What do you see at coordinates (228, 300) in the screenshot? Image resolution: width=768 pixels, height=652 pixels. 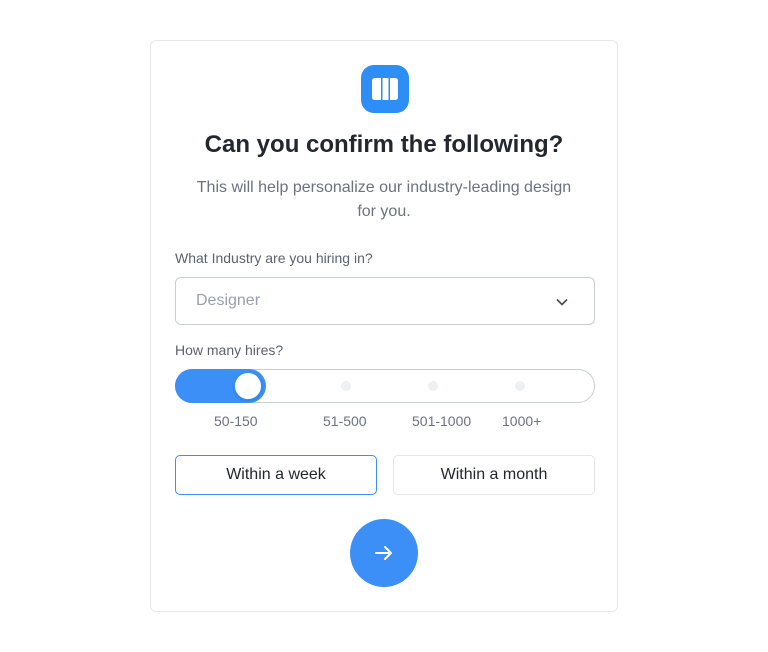 I see `industry-select-value: Designer` at bounding box center [228, 300].